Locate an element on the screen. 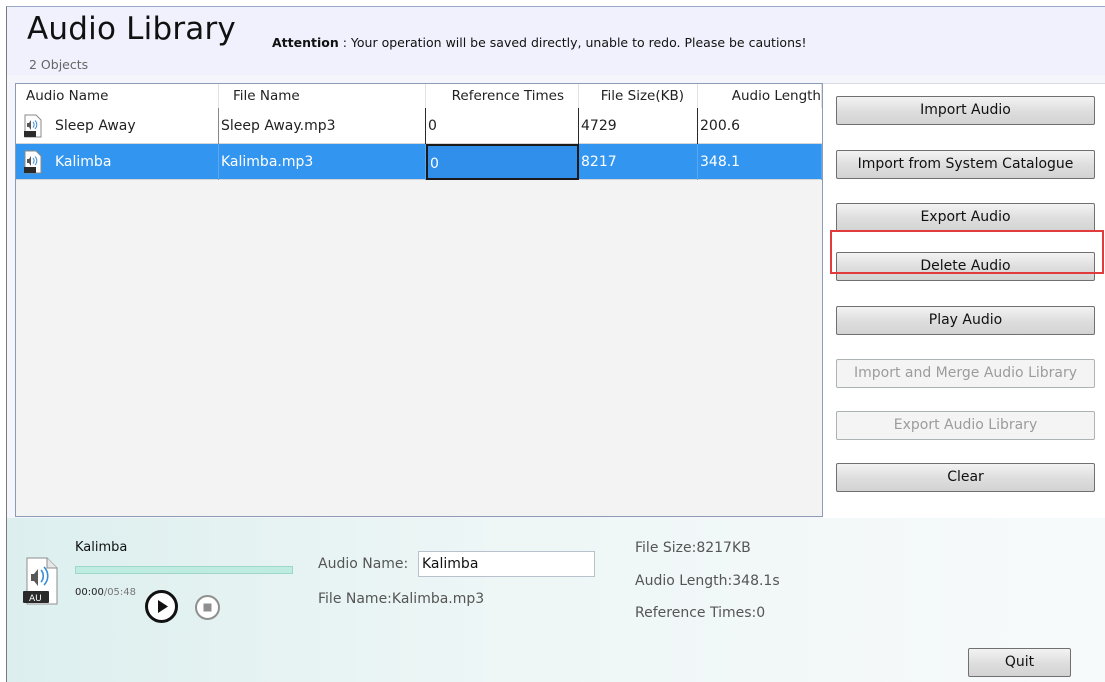  play-icon is located at coordinates (163, 606).